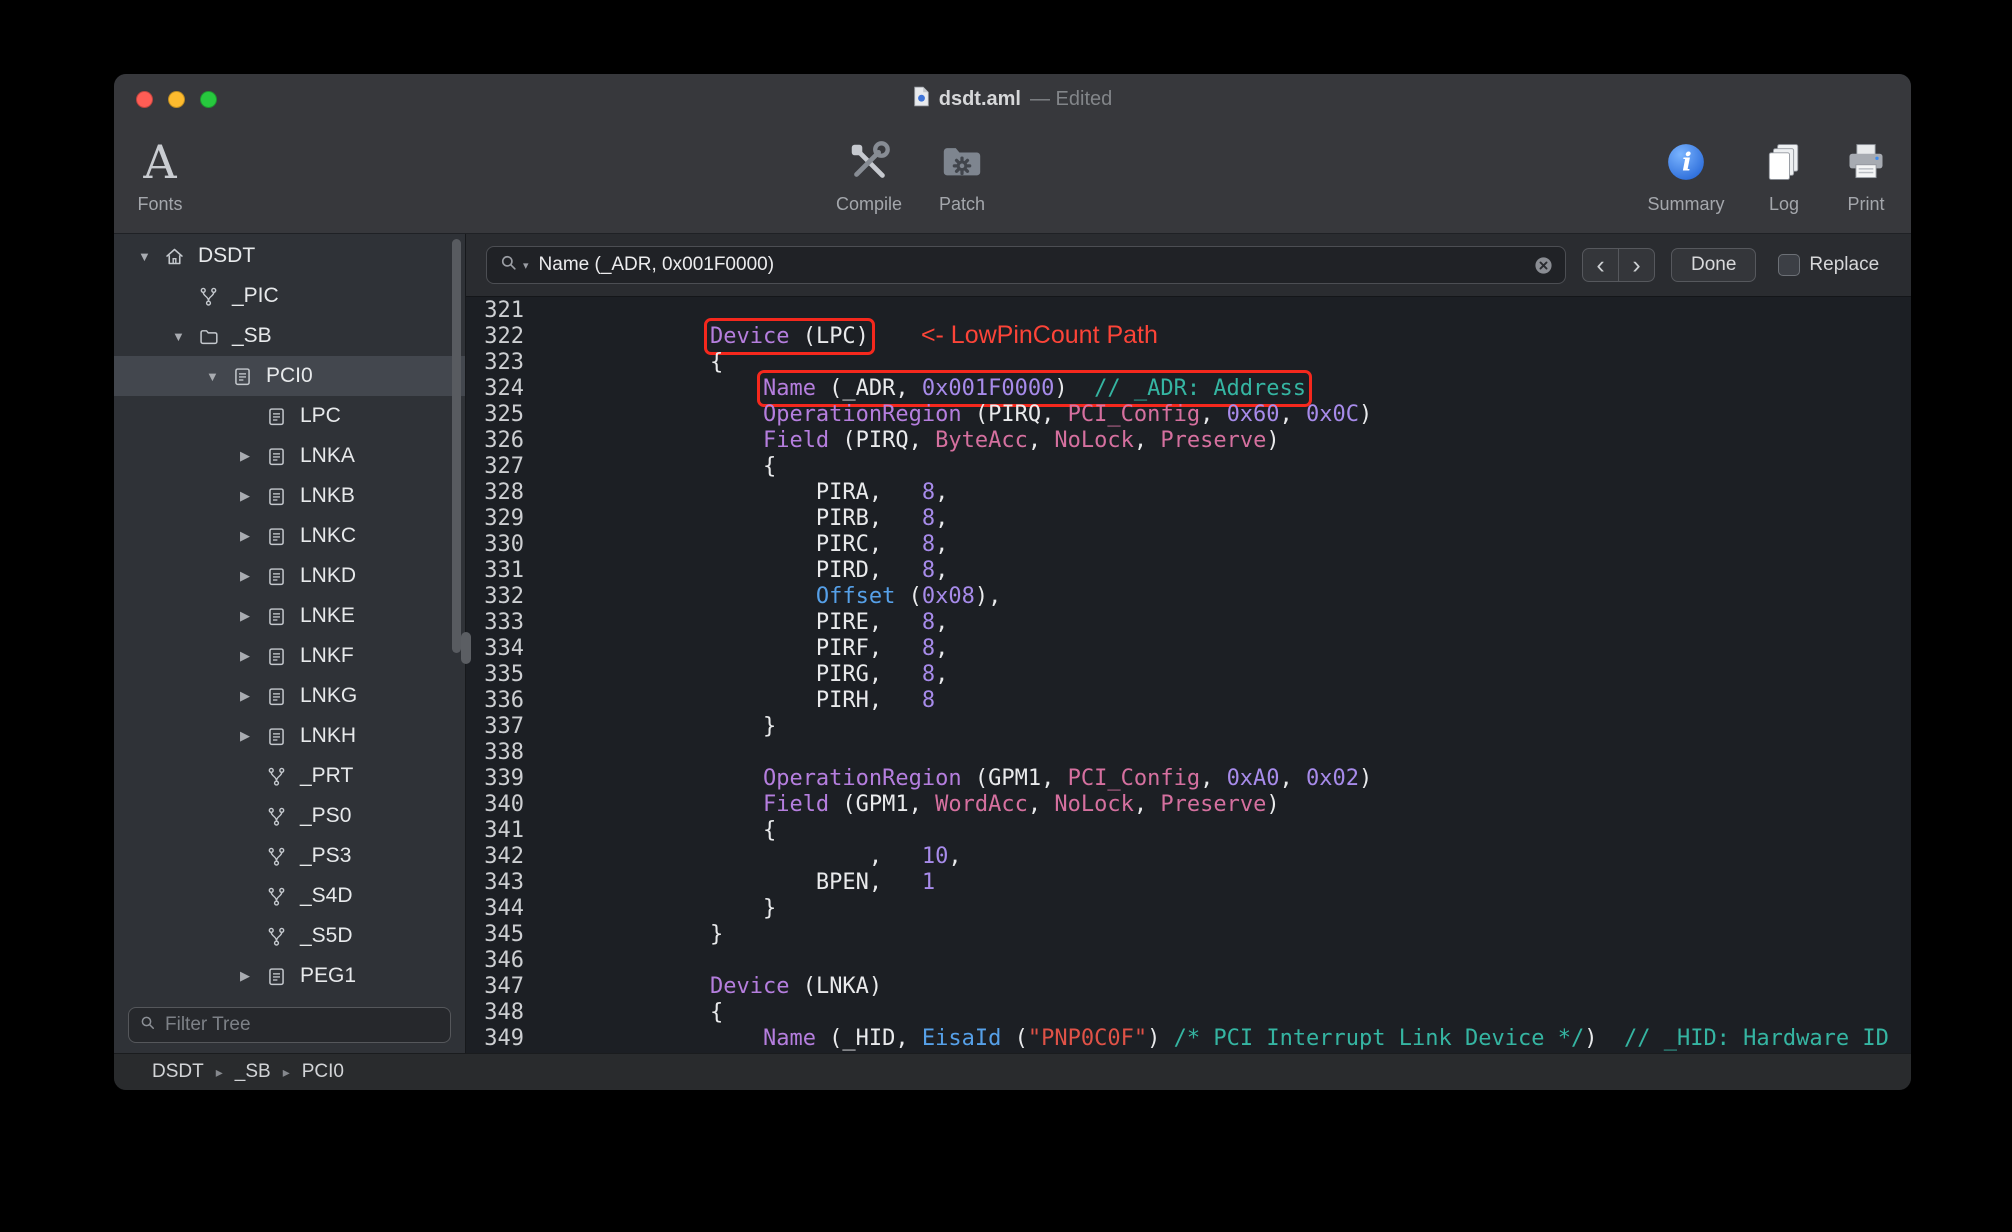 This screenshot has height=1232, width=2012. Describe the element at coordinates (1543, 265) in the screenshot. I see `clear-search-icon` at that location.